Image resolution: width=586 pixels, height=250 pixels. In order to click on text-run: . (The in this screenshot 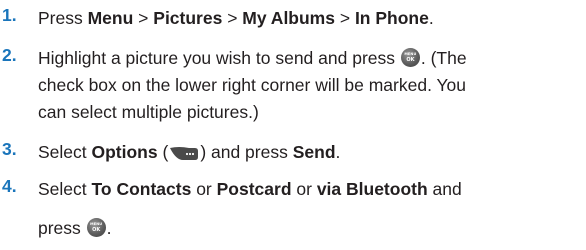, I will do `click(443, 58)`.